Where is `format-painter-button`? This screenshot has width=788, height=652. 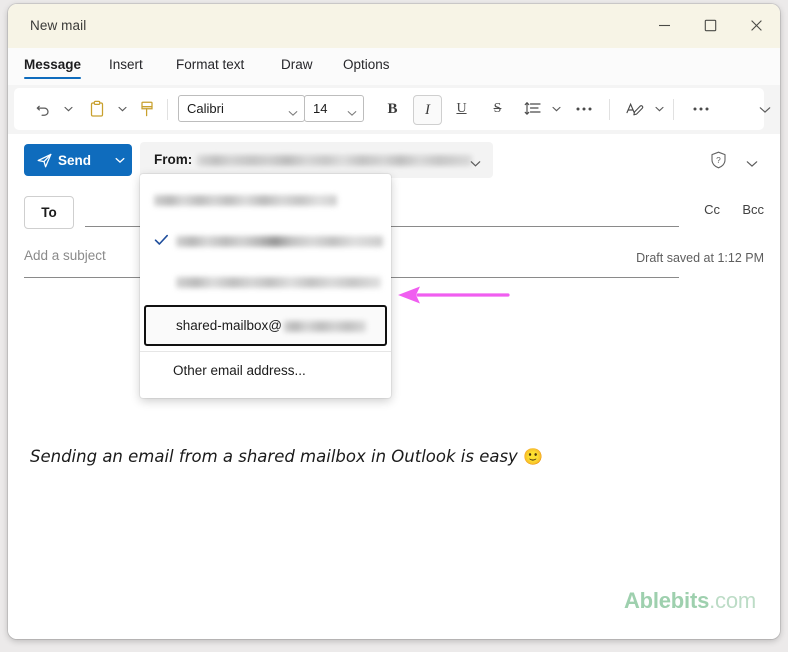
format-painter-button is located at coordinates (147, 109).